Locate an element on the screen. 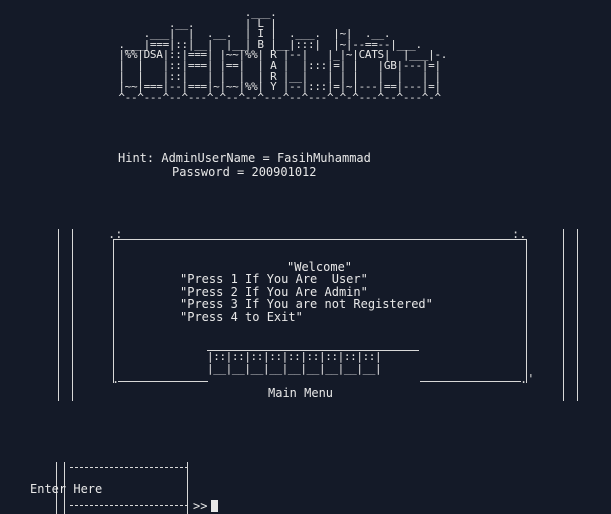 The height and width of the screenshot is (514, 611). hint-username: Hint: AdminUserName = FasihMuhammad is located at coordinates (244, 158).